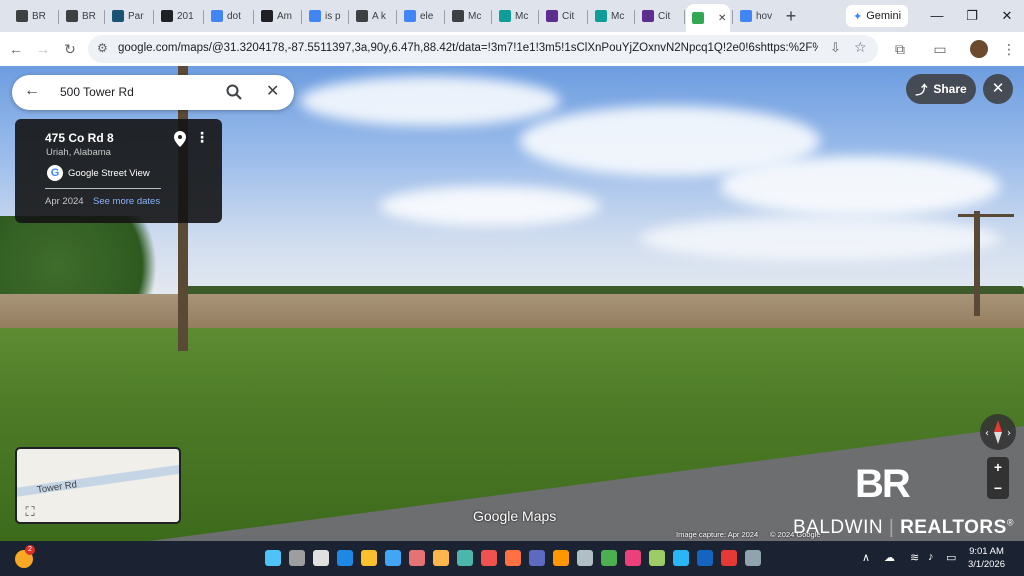 This screenshot has height=576, width=1024. I want to click on back-button: ←, so click(16, 49).